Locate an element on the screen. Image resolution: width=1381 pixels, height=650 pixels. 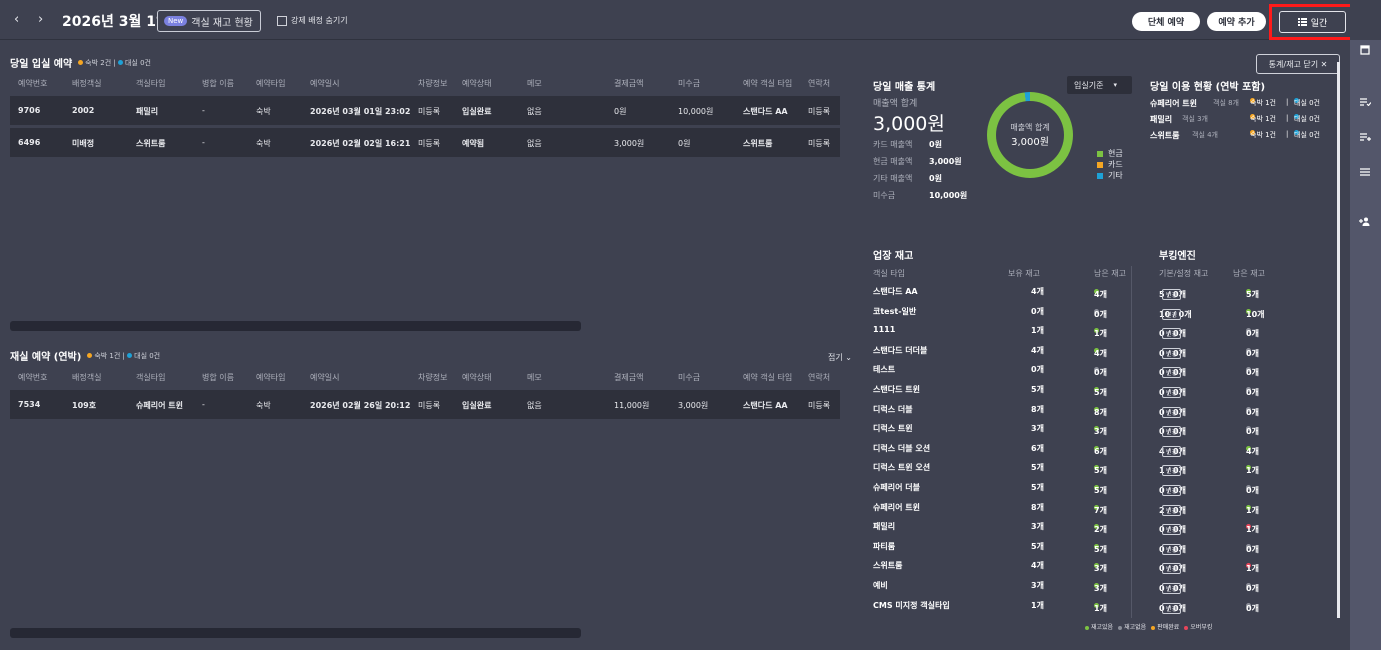
legend-item: 카드 is located at coordinates (1110, 164).